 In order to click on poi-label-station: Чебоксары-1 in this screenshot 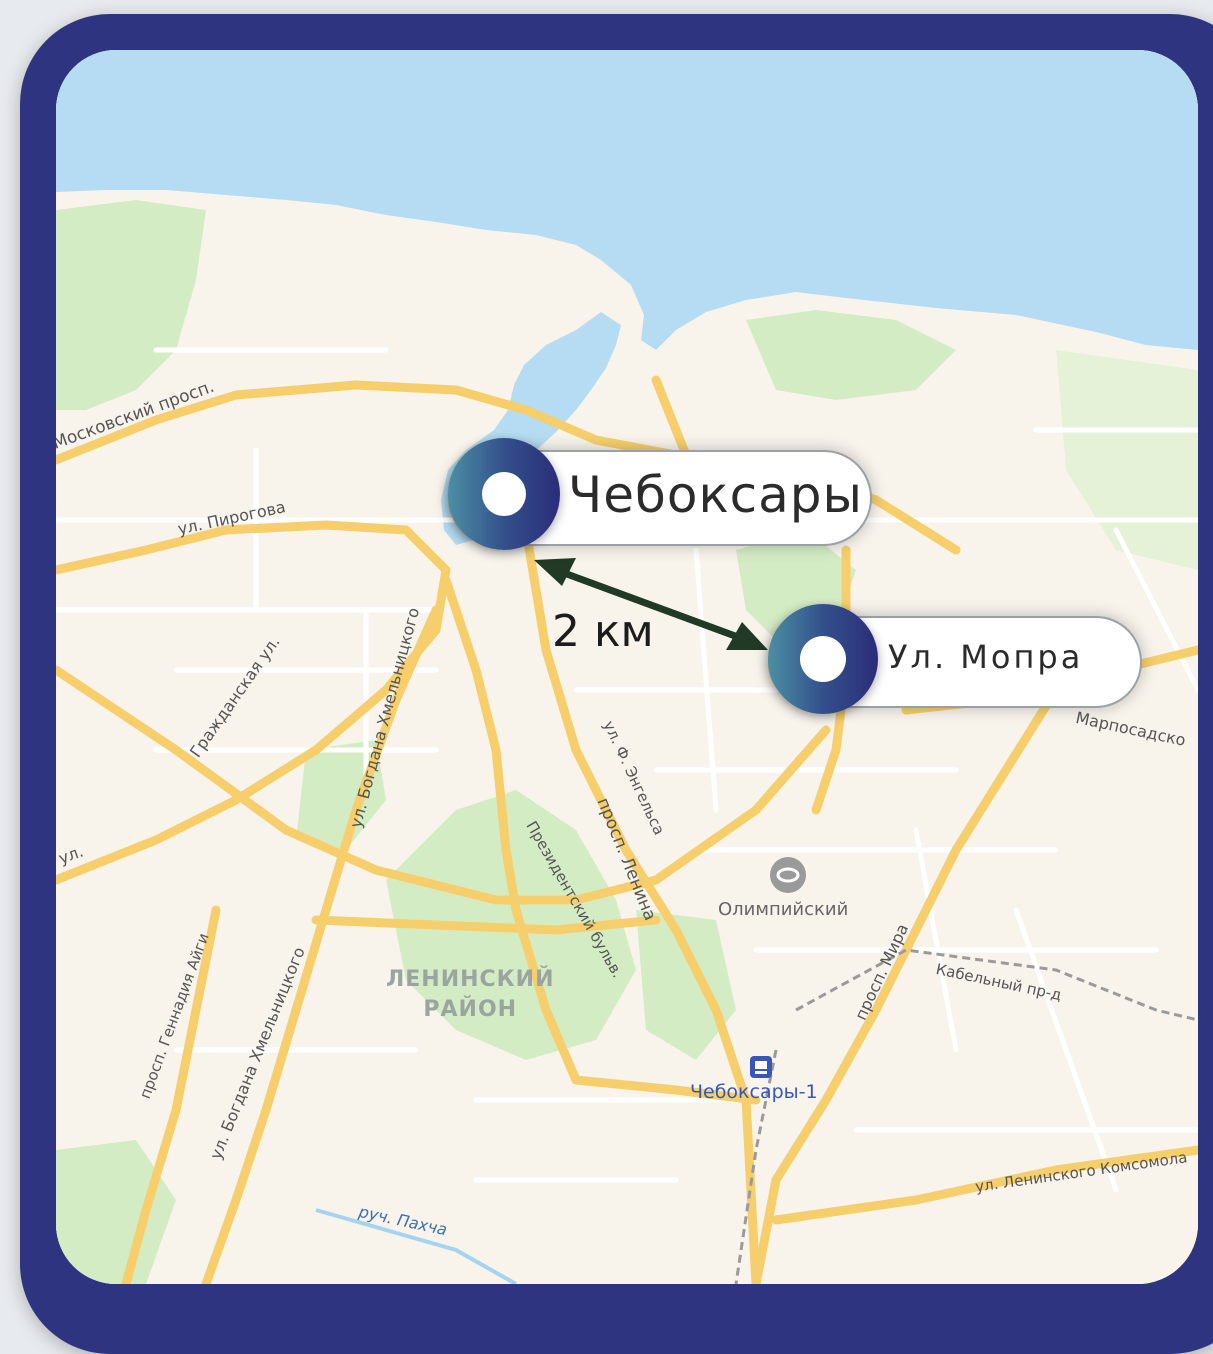, I will do `click(754, 1092)`.